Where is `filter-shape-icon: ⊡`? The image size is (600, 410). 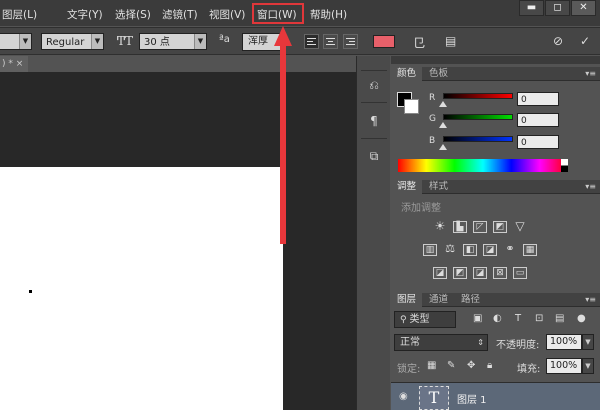
filter-shape-icon: ⊡ is located at coordinates (539, 318).